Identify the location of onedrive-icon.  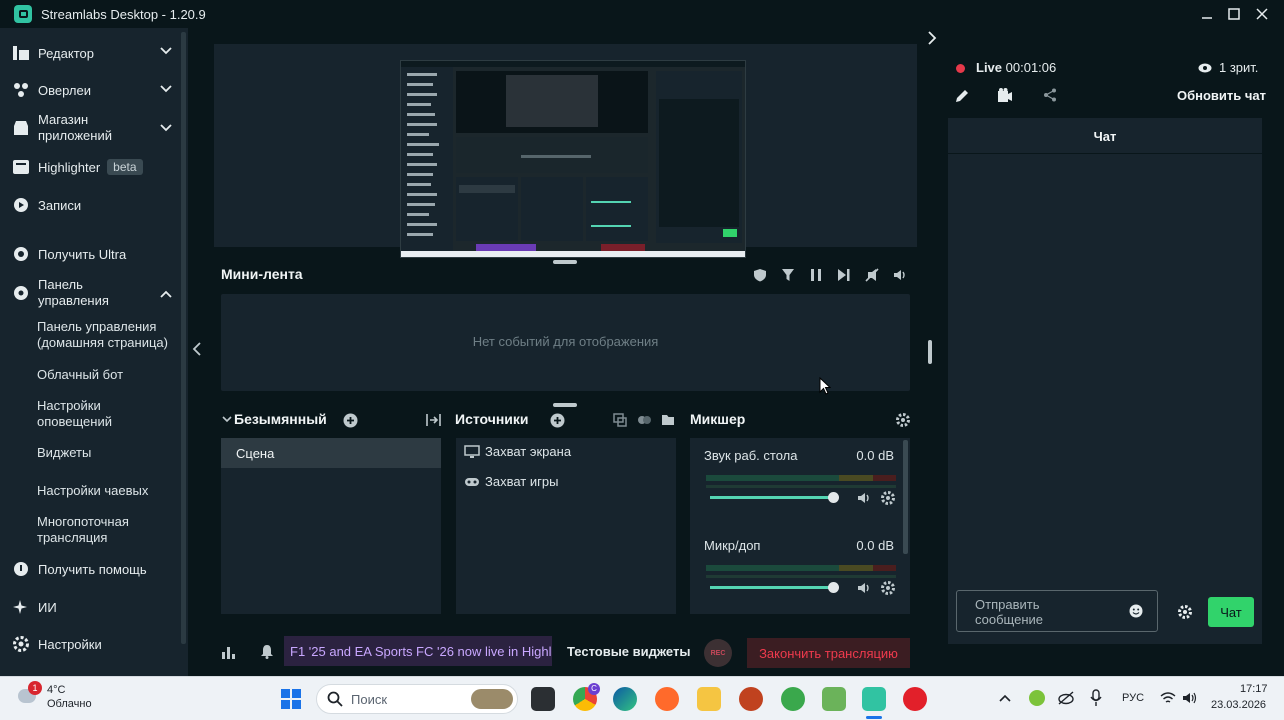
(1066, 698).